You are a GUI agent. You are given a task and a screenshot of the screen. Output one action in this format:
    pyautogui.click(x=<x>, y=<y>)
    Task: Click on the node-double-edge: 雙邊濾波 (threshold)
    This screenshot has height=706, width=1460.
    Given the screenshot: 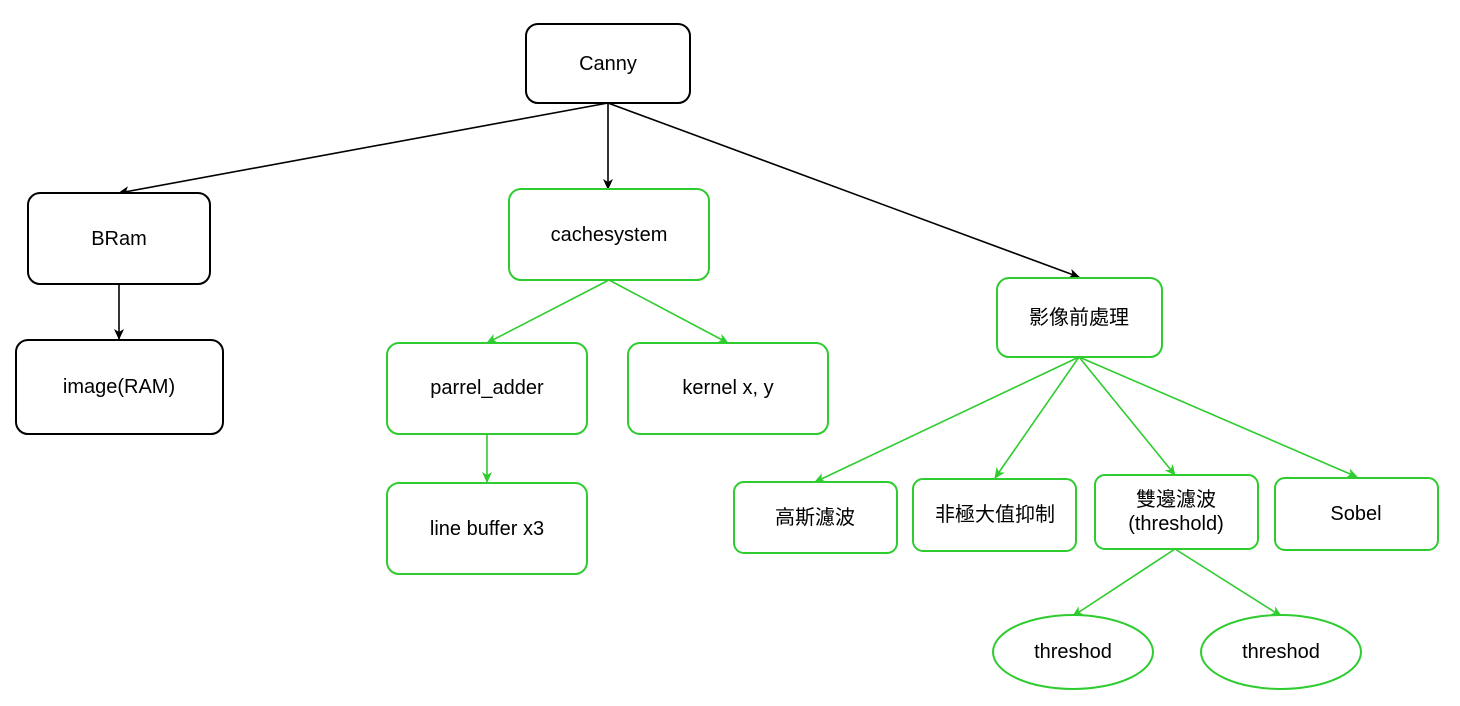 What is the action you would take?
    pyautogui.click(x=1176, y=512)
    